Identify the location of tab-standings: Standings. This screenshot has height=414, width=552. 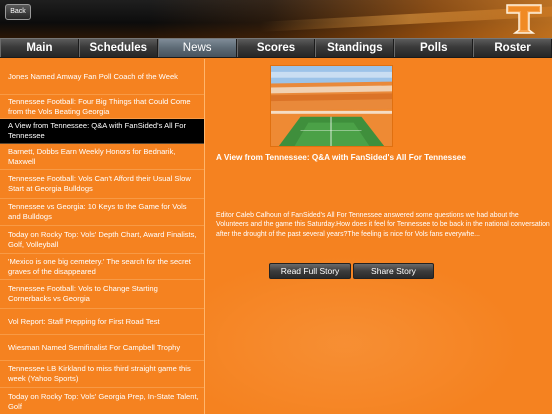
(355, 48).